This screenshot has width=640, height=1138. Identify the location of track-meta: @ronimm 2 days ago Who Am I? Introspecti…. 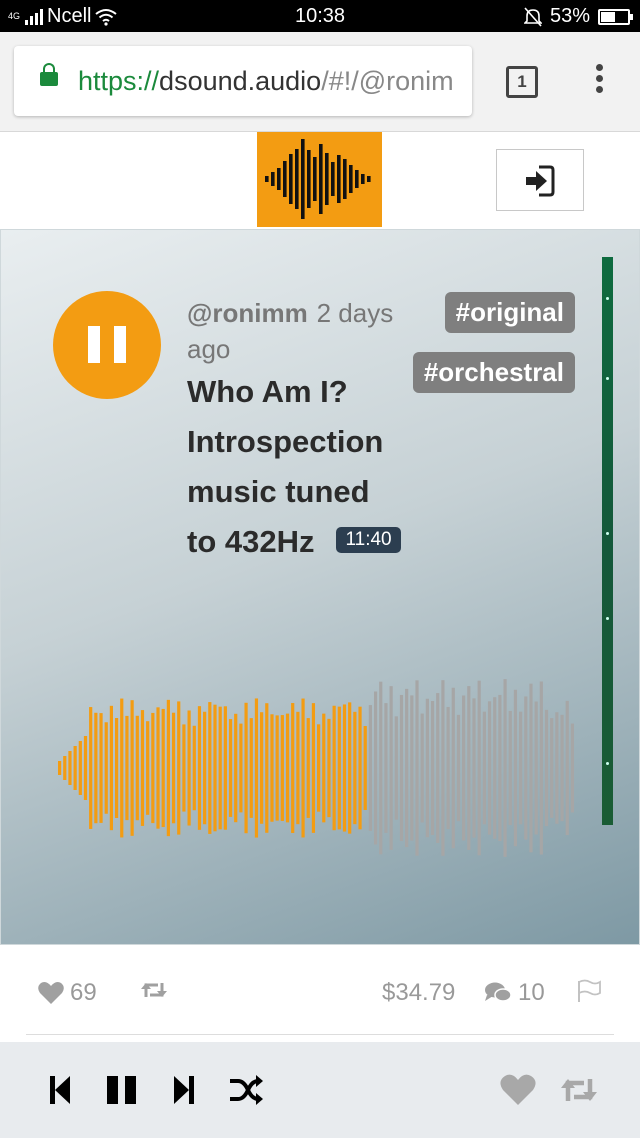
(297, 429).